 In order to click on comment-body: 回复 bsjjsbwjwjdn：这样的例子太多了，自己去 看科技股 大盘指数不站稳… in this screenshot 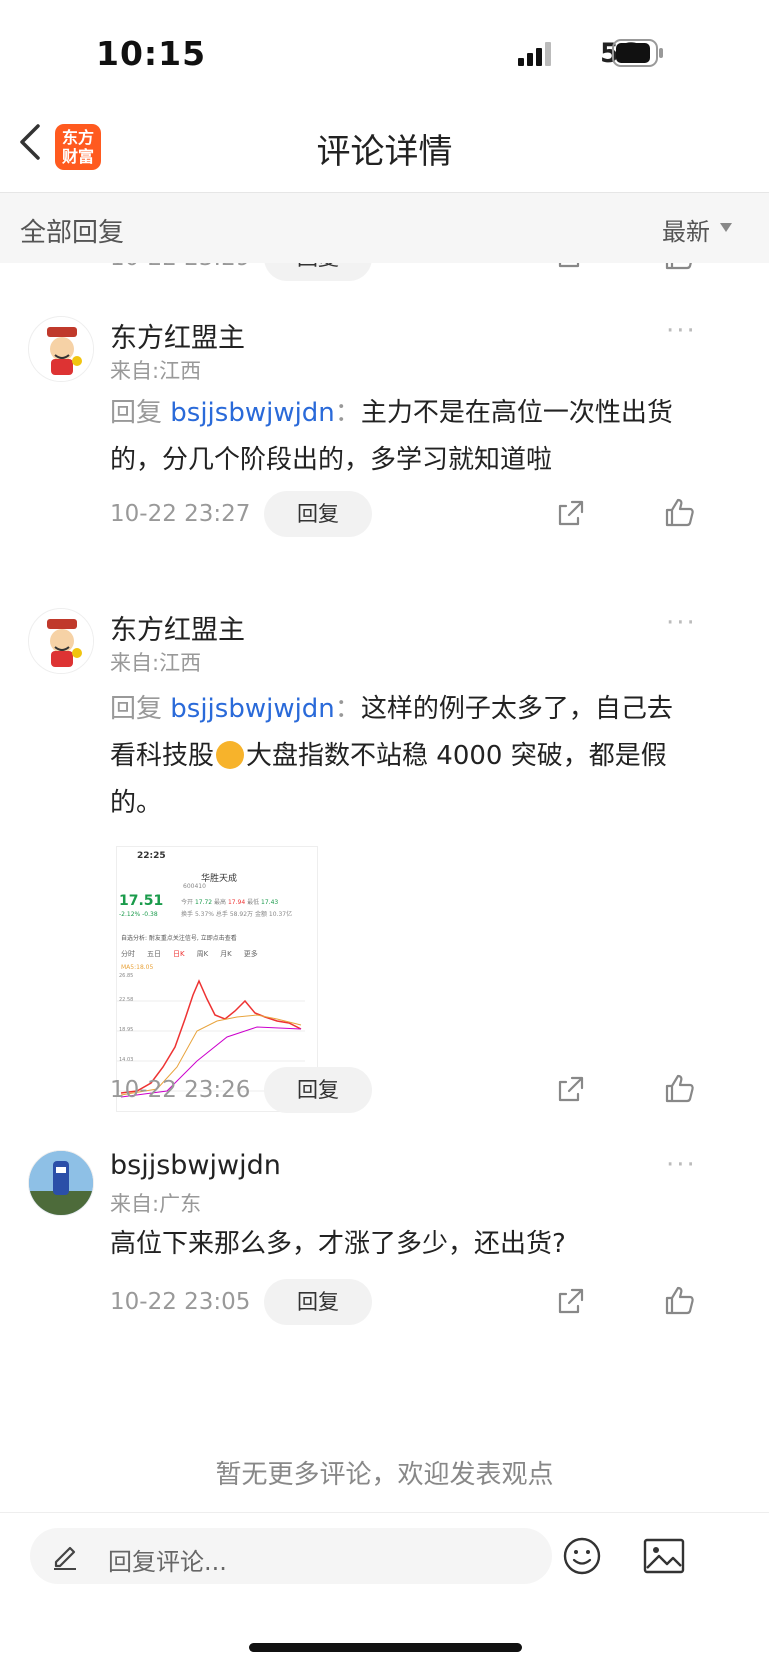, I will do `click(420, 756)`.